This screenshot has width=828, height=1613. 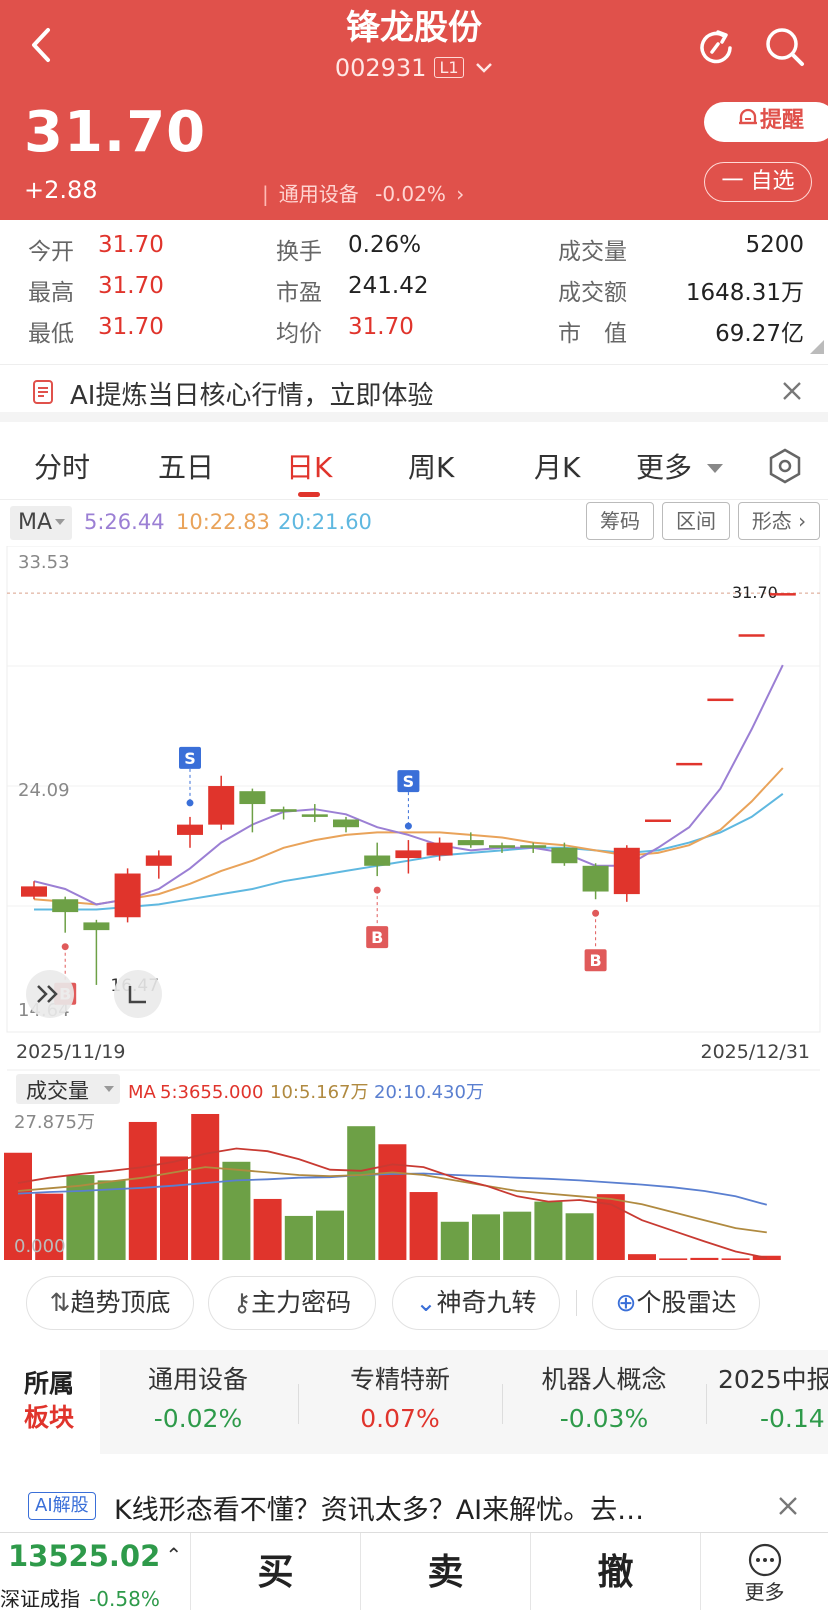 What do you see at coordinates (211, 1092) in the screenshot?
I see `vol-ma5-label: 5:3655.000` at bounding box center [211, 1092].